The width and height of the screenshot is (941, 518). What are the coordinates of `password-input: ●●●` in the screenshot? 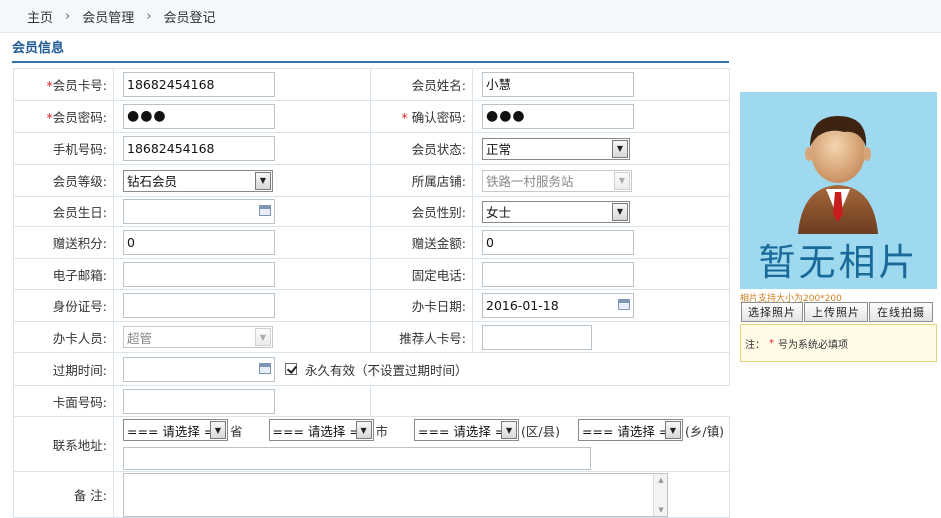 It's located at (199, 116).